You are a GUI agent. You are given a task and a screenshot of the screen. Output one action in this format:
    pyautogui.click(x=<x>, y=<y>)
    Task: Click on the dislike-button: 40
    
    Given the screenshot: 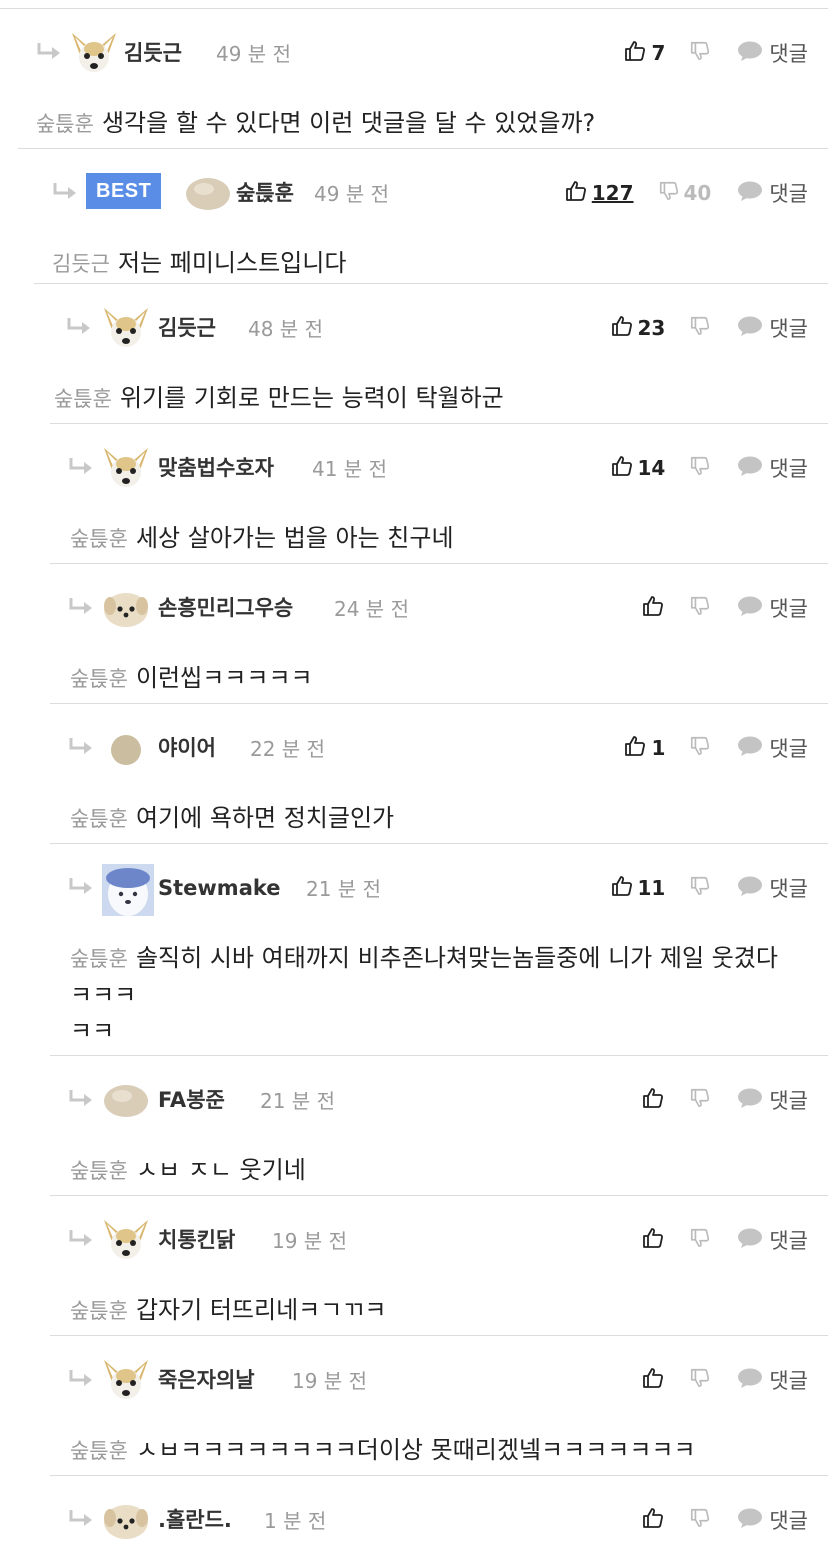 What is the action you would take?
    pyautogui.click(x=685, y=193)
    